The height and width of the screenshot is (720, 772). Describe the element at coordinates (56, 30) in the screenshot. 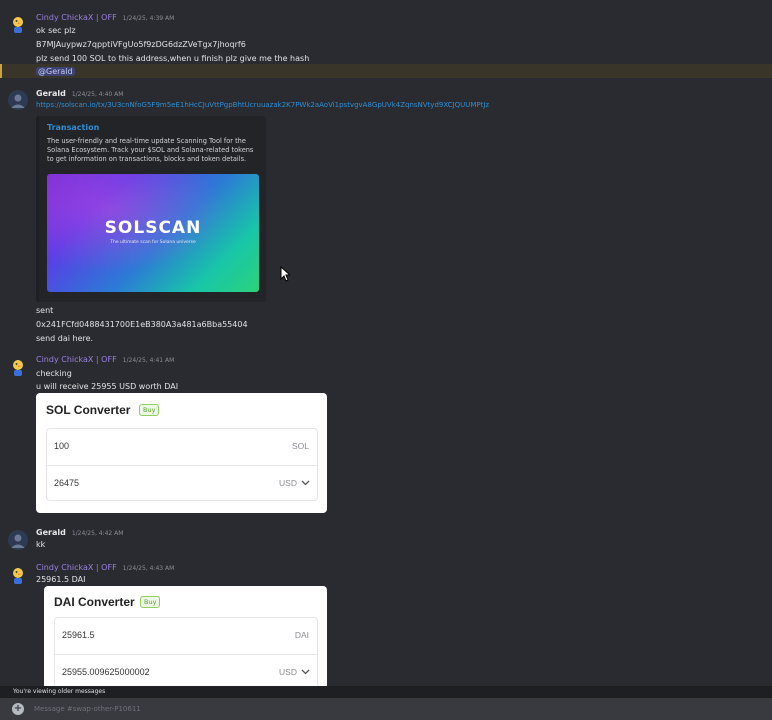

I see `message-text: ok sec plz` at that location.